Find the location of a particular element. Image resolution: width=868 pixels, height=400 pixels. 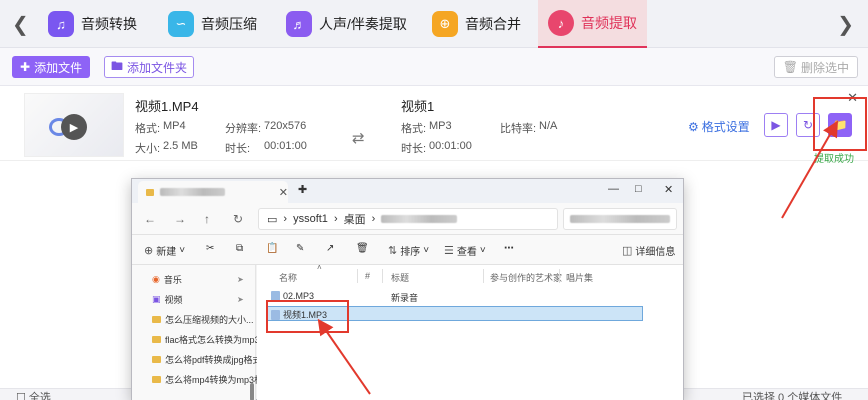

arrow-to-selected-file is located at coordinates (344, 356).